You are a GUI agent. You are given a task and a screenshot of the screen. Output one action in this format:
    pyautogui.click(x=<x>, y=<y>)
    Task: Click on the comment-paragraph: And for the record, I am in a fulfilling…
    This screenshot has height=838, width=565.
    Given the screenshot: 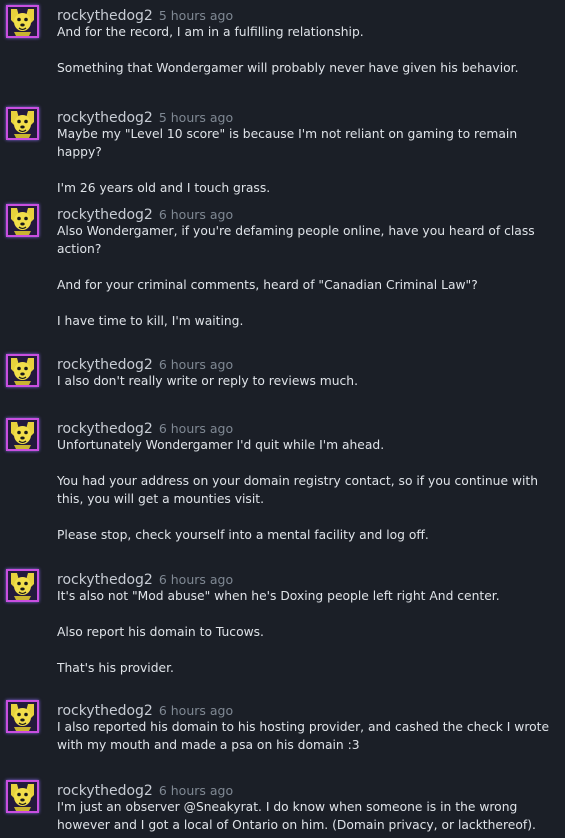 What is the action you would take?
    pyautogui.click(x=210, y=32)
    